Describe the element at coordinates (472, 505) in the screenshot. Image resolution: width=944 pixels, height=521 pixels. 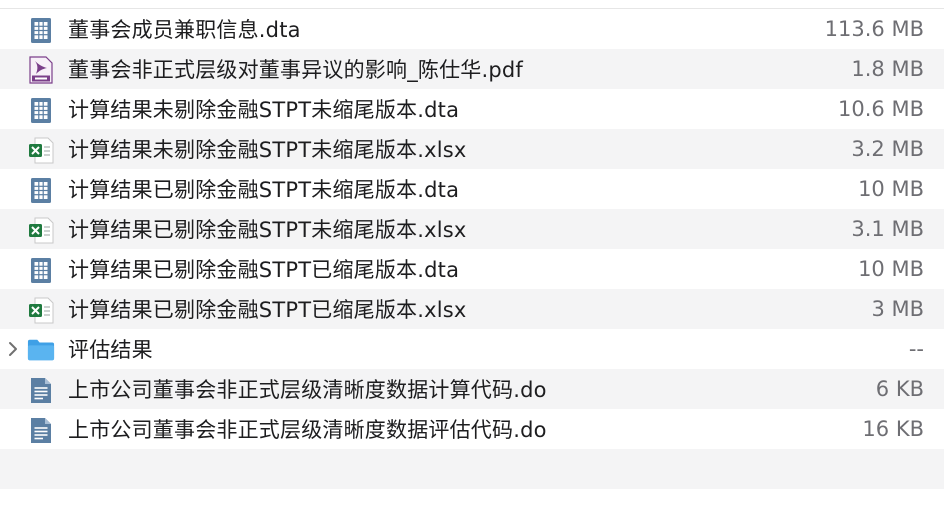
I see `empty-area` at that location.